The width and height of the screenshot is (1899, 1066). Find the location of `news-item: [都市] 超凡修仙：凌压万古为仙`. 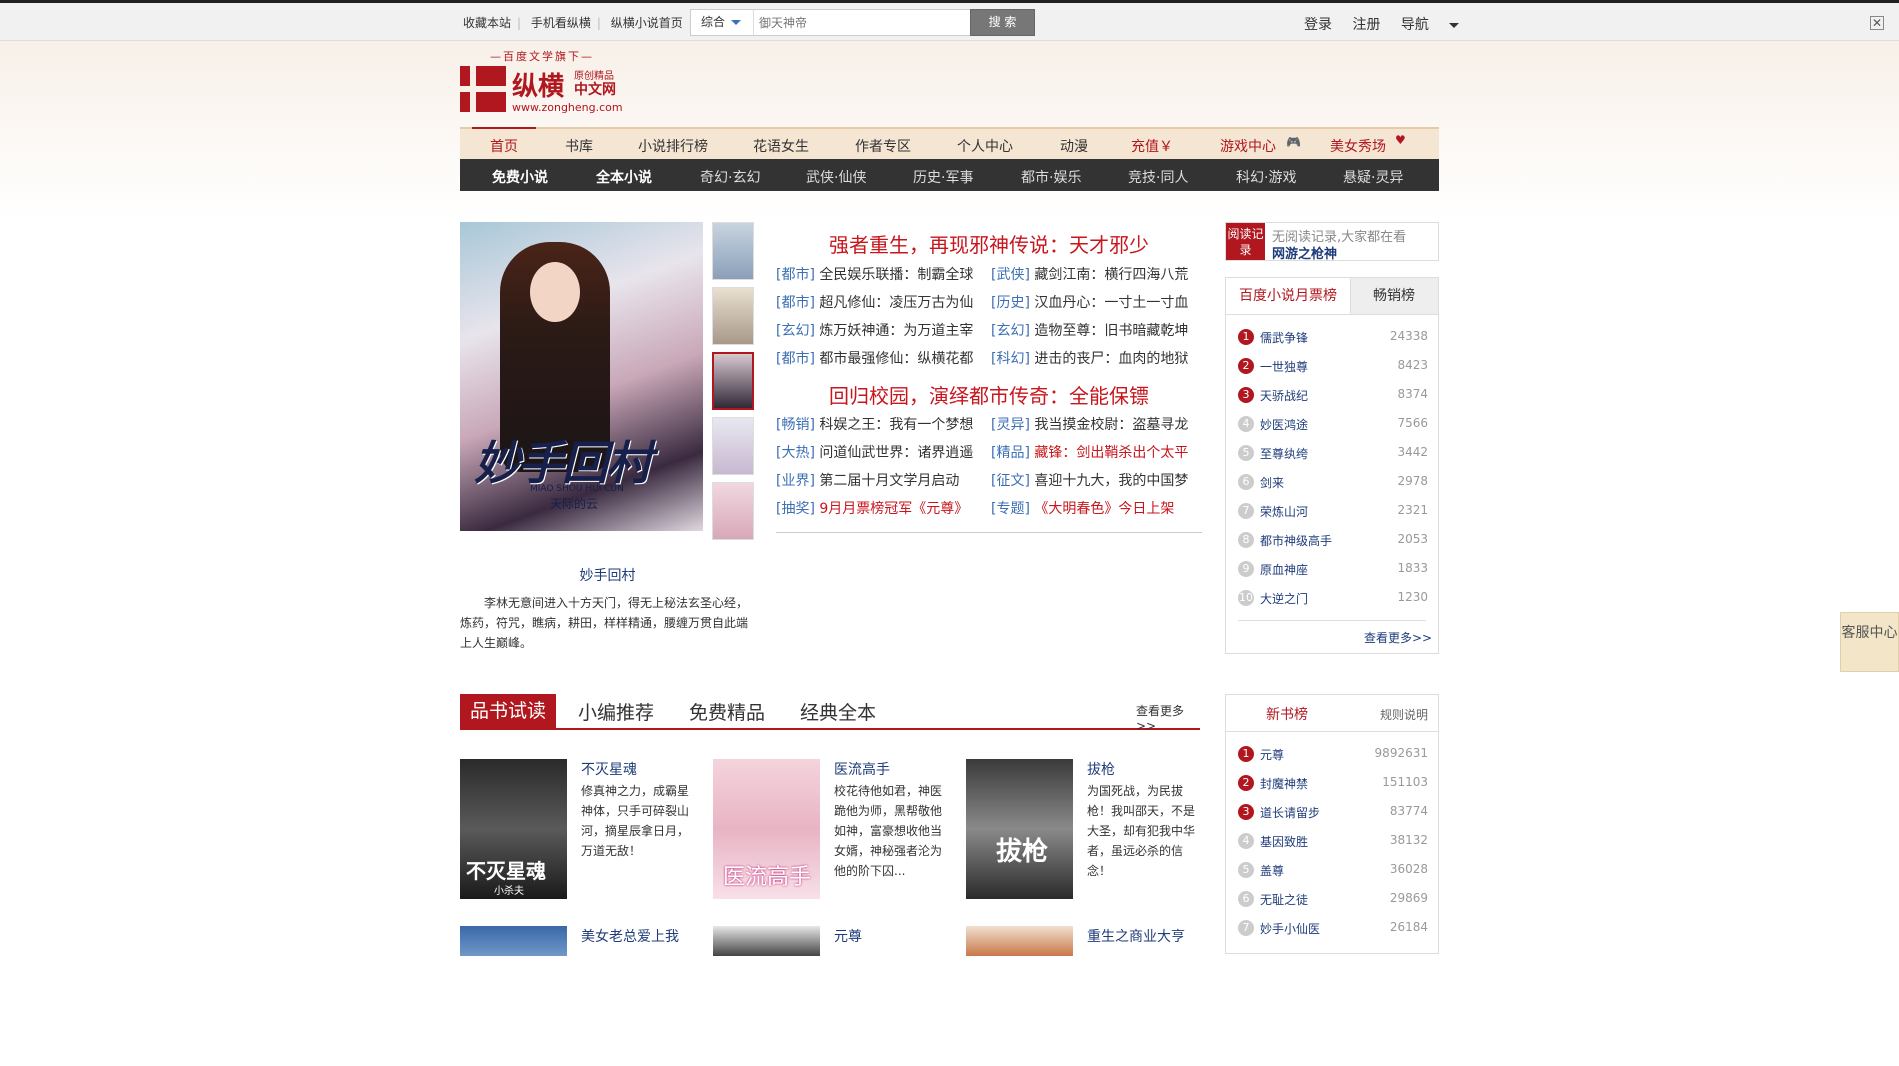

news-item: [都市] 超凡修仙：凌压万古为仙 is located at coordinates (874, 302).